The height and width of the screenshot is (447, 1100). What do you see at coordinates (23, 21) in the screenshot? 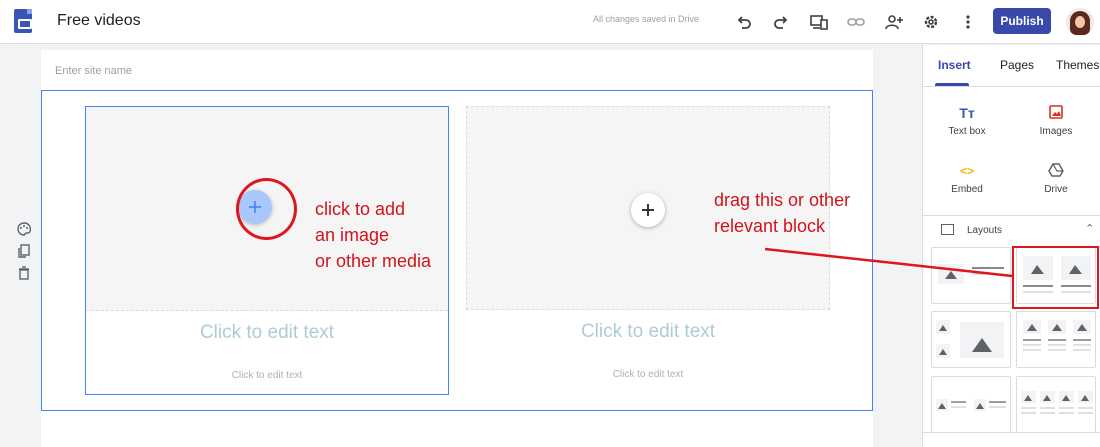
I see `google-sites-logo-icon` at bounding box center [23, 21].